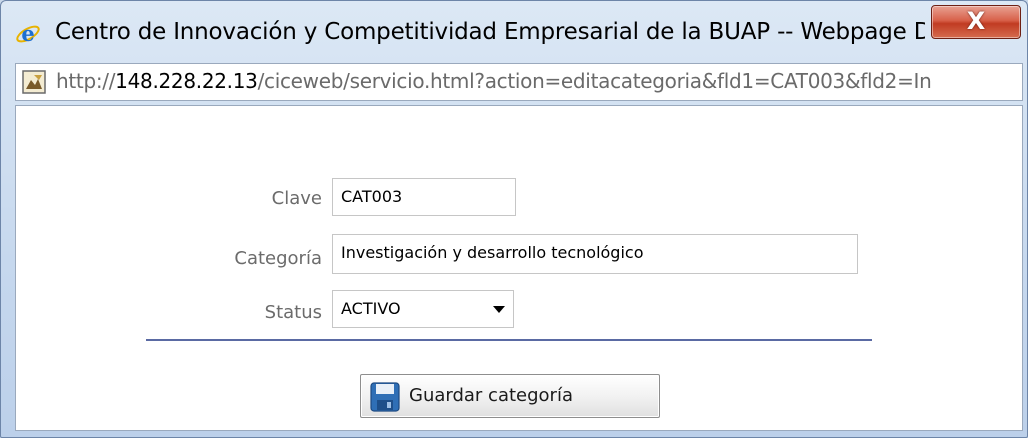 The image size is (1028, 438). What do you see at coordinates (186, 81) in the screenshot?
I see `url-host: 148.228.22.13` at bounding box center [186, 81].